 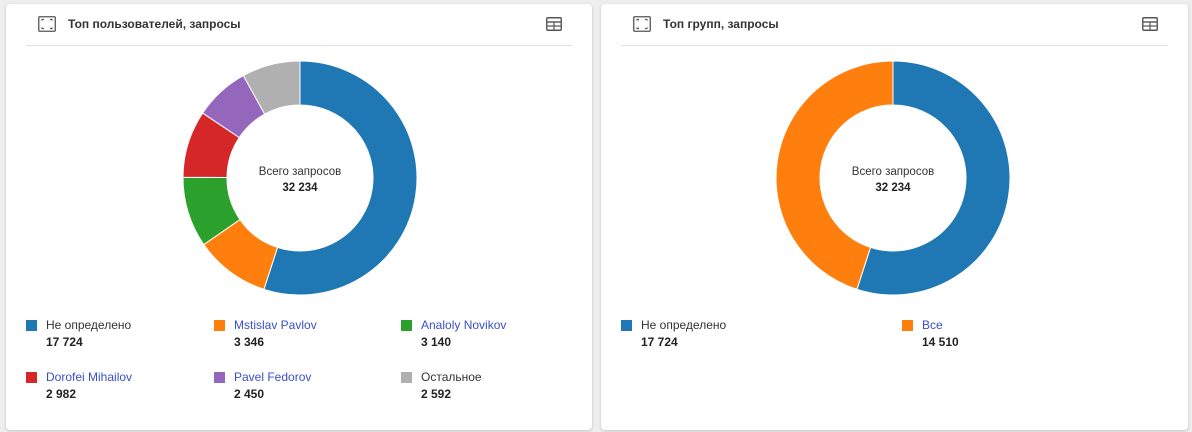 What do you see at coordinates (89, 377) in the screenshot?
I see `legend-label: Dorofei Mihailov` at bounding box center [89, 377].